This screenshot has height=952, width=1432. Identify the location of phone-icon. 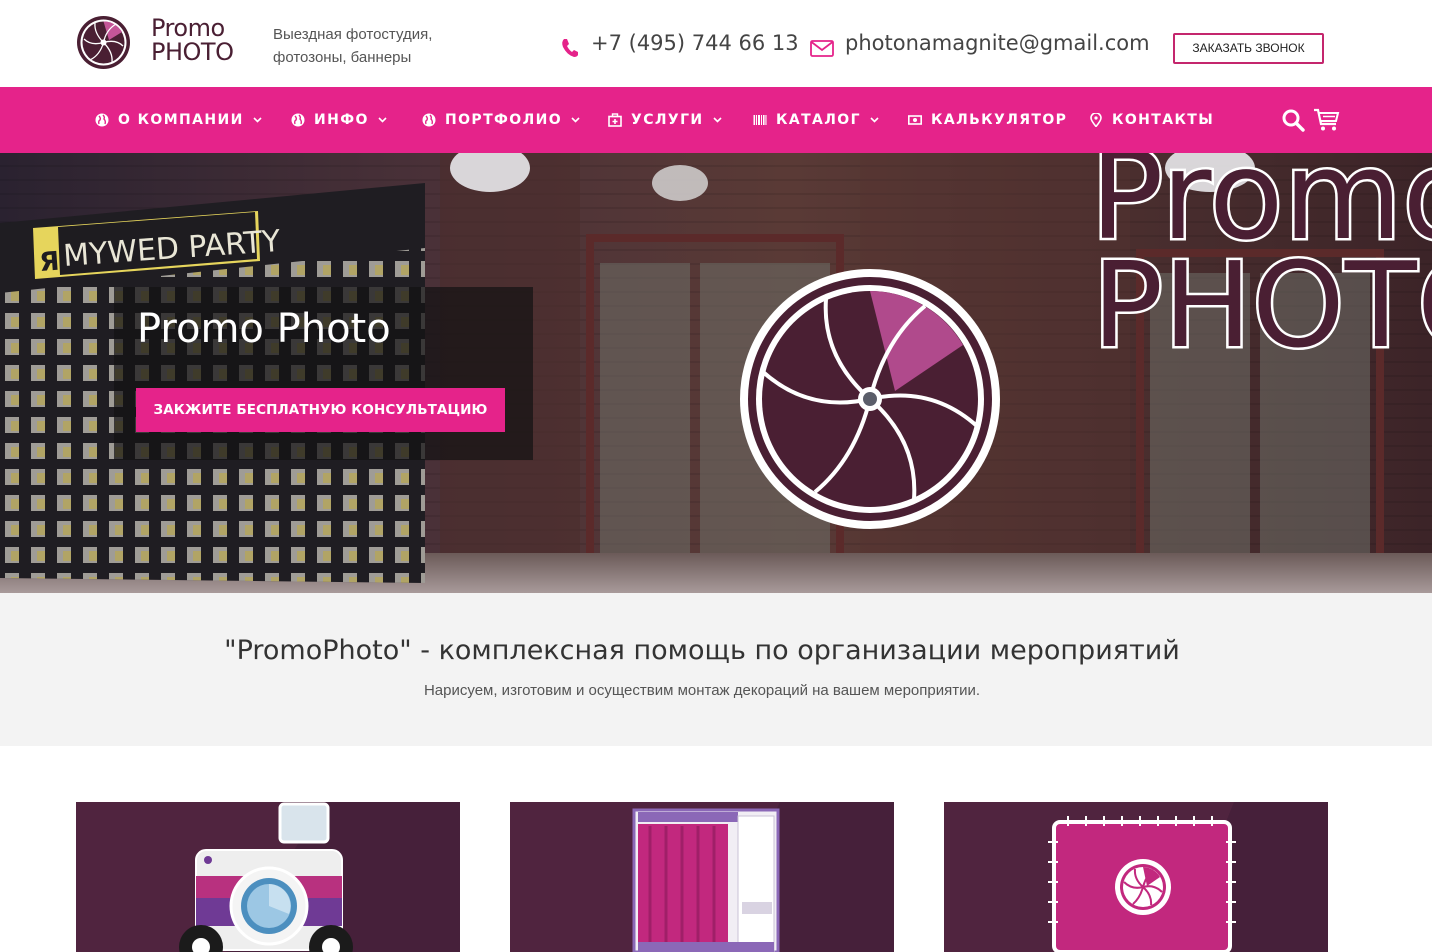
(570, 48).